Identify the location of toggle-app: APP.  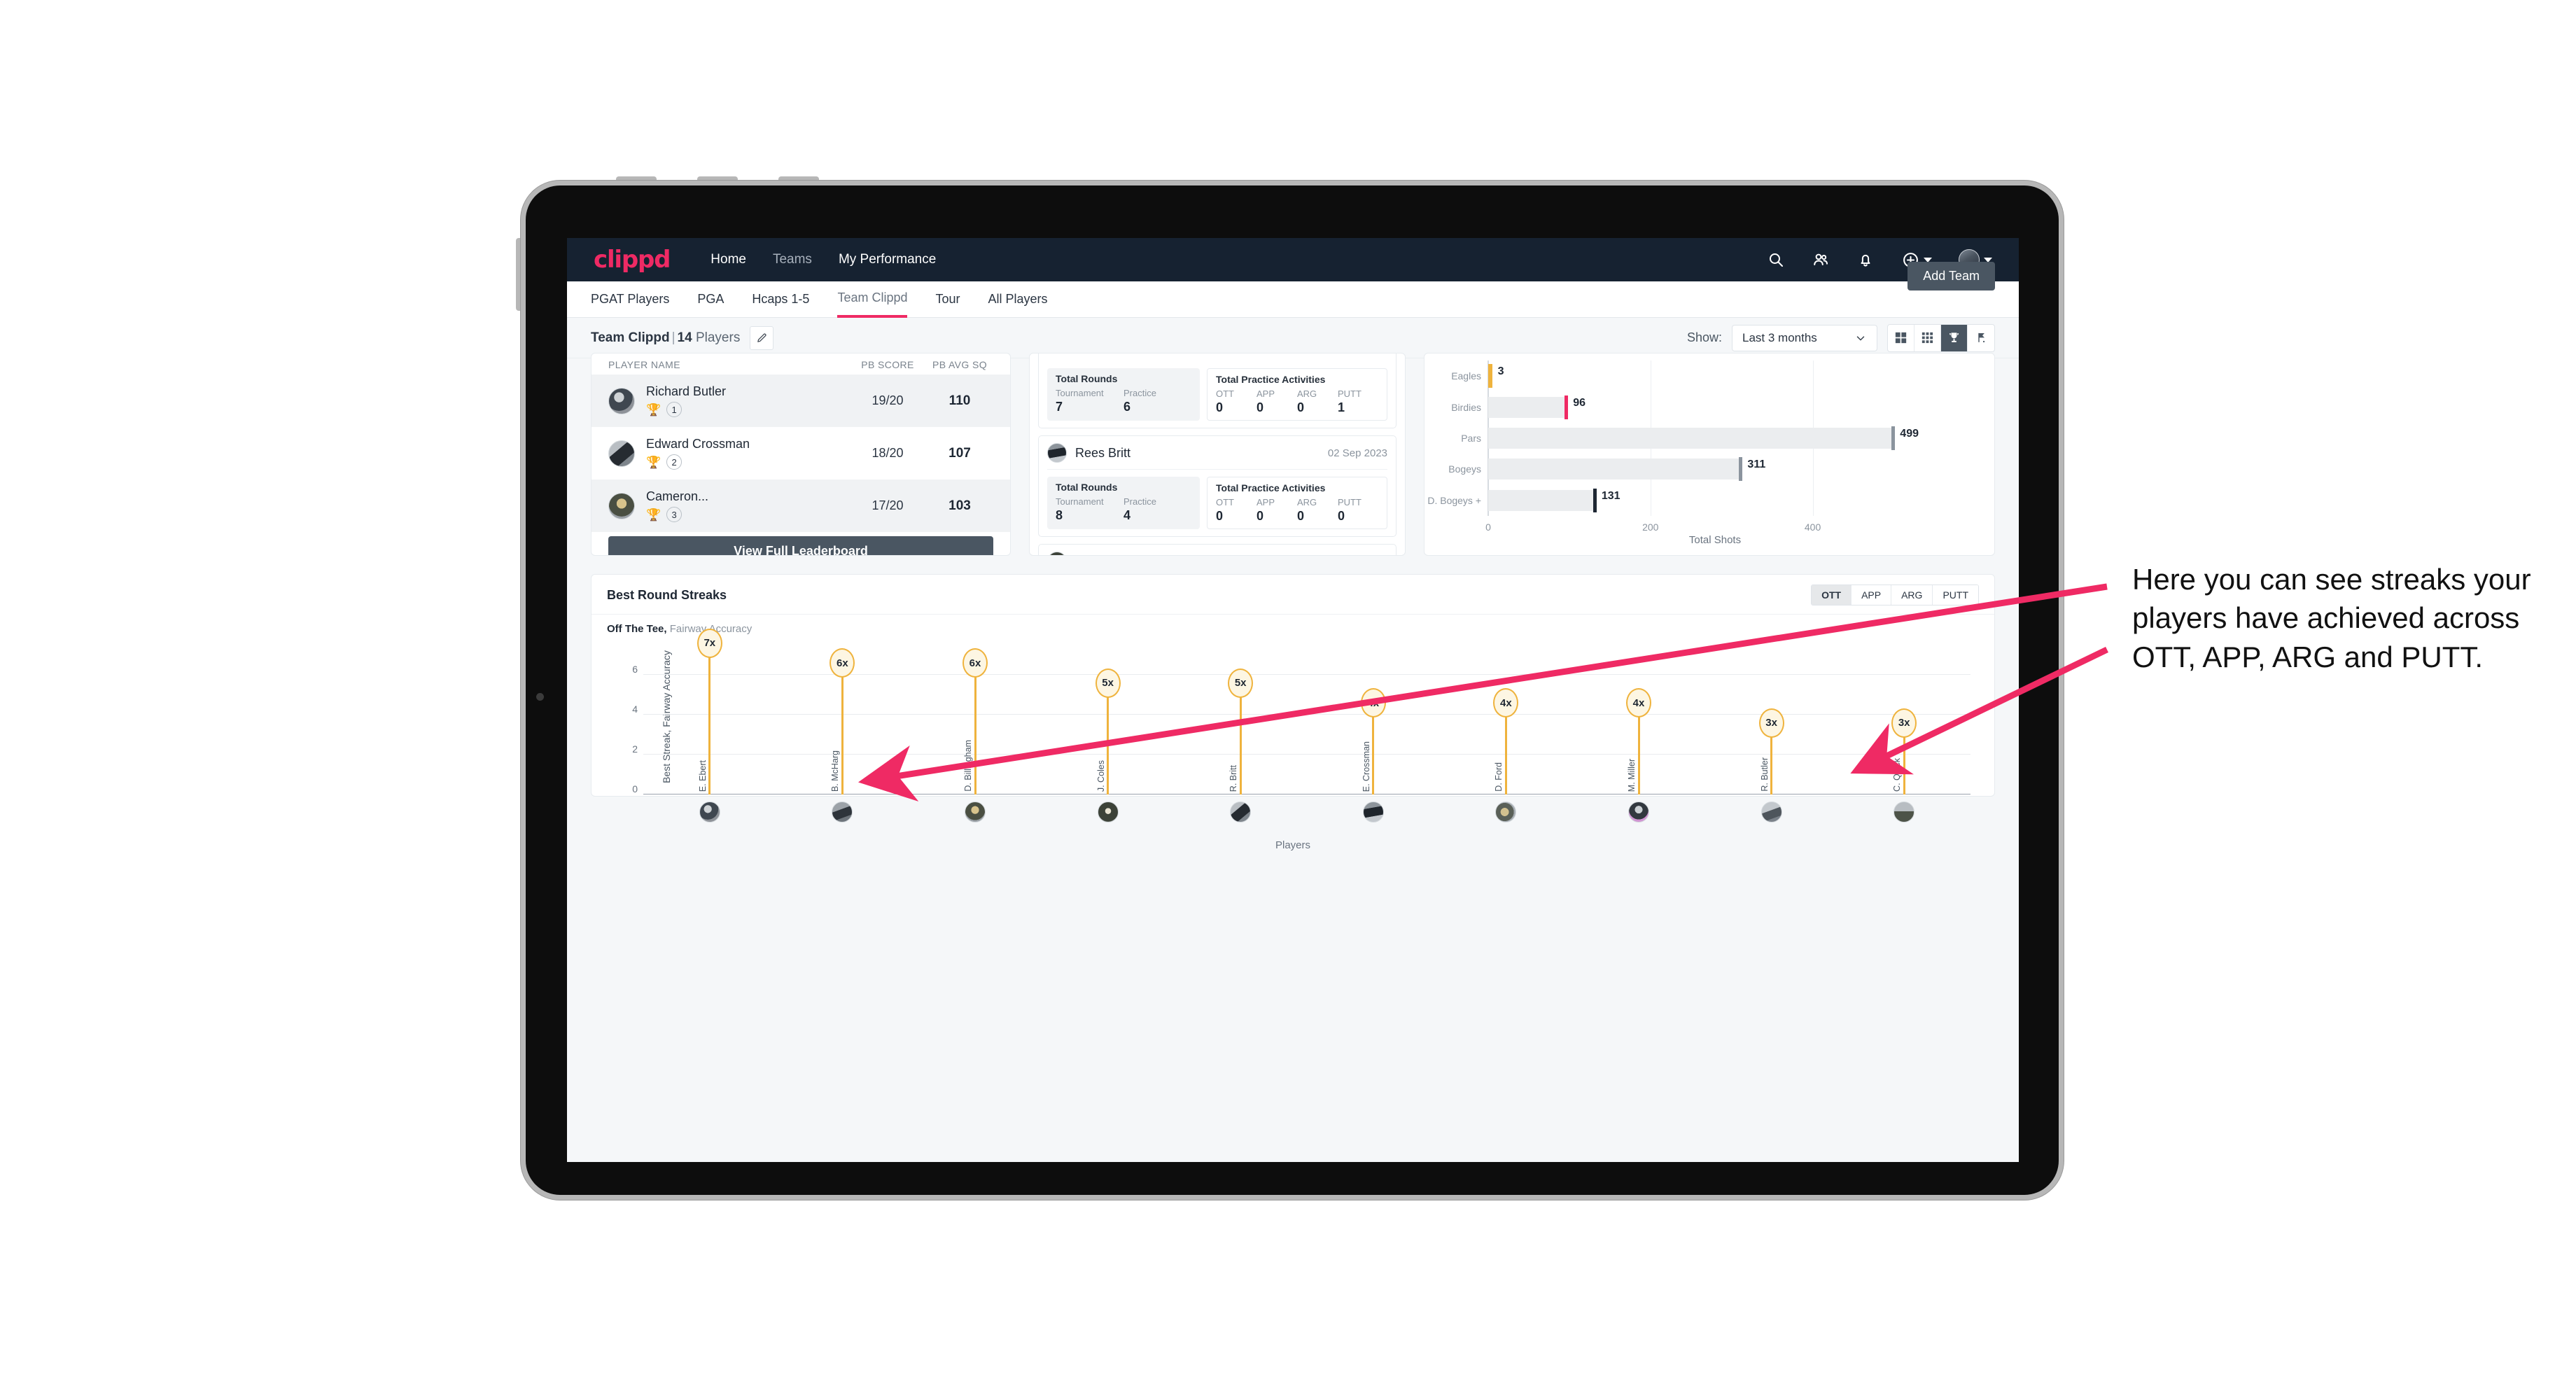
(1871, 595).